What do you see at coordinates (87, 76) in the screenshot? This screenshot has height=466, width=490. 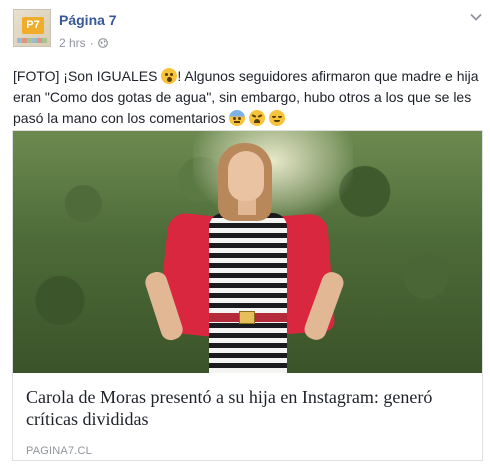 I see `post-text-part1: [FOTO] ¡Son IGUALES` at bounding box center [87, 76].